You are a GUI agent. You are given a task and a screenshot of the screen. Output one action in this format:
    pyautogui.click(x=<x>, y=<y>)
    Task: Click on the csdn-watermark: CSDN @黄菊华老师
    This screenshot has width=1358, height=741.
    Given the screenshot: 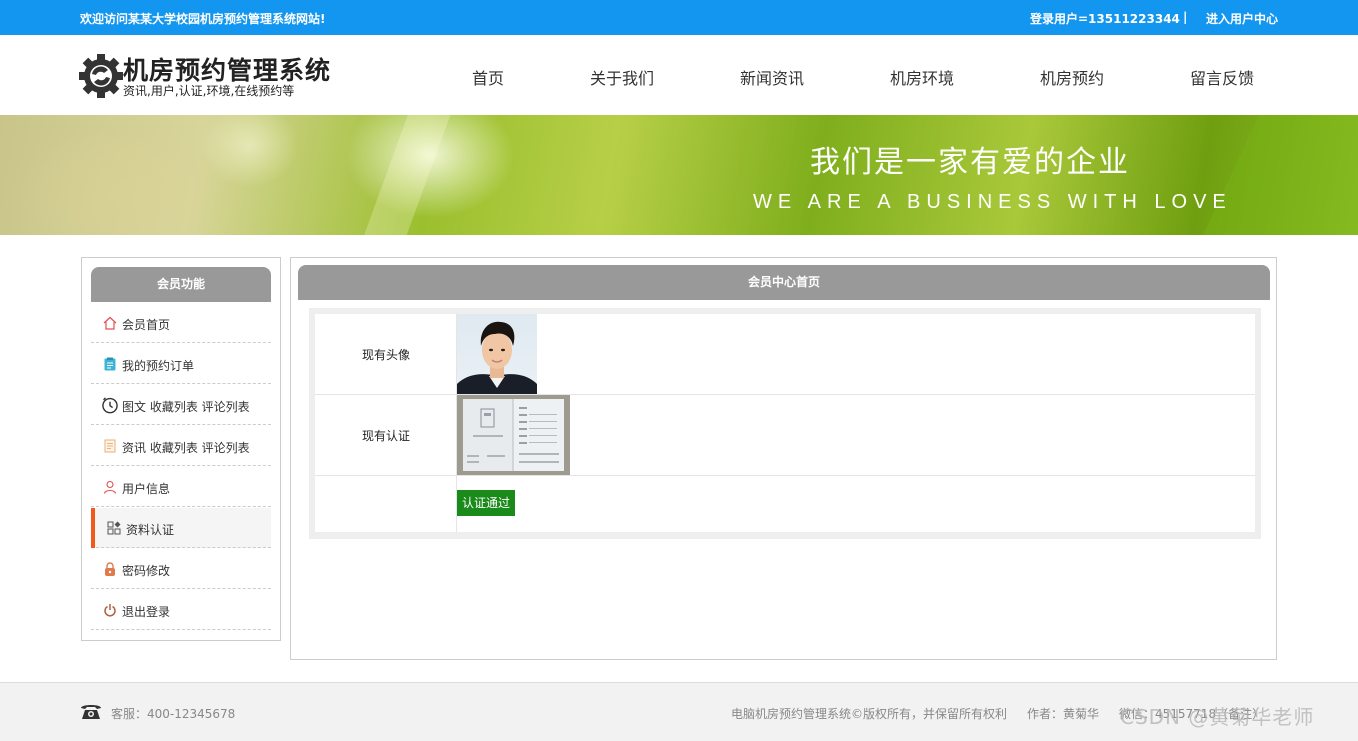 What is the action you would take?
    pyautogui.click(x=1217, y=717)
    